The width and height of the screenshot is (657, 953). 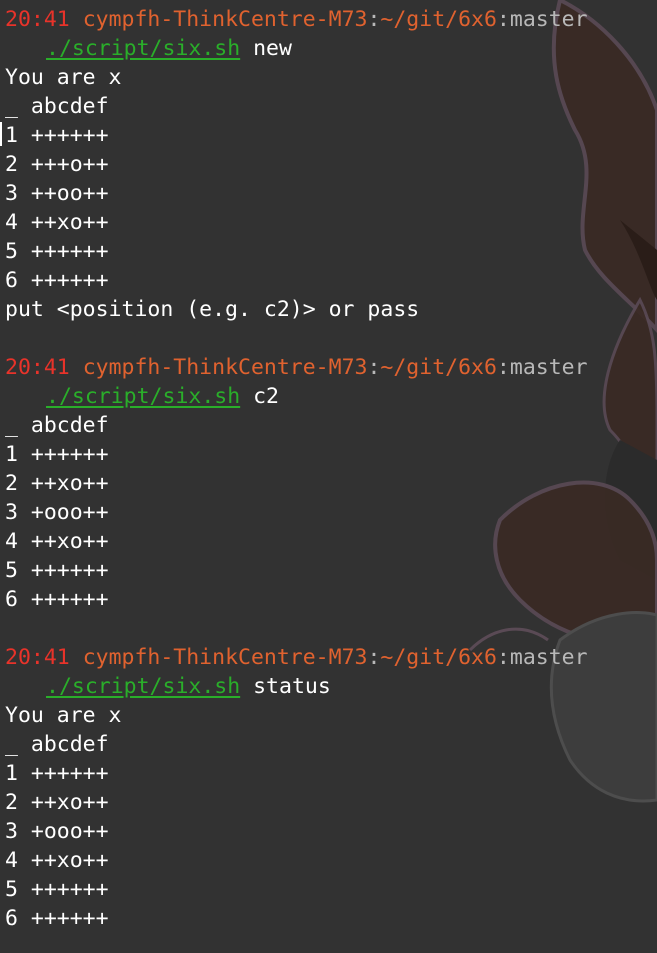 What do you see at coordinates (57, 164) in the screenshot?
I see `output-line: 2 +++o++` at bounding box center [57, 164].